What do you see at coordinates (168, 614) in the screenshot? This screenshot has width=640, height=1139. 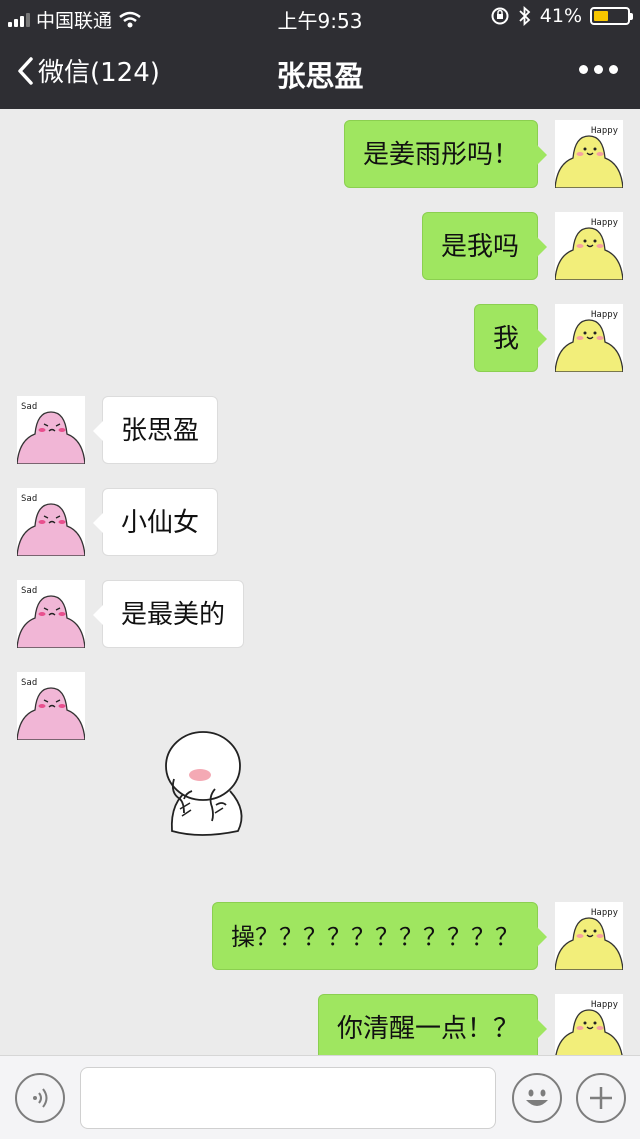 I see `message-bubble: 是最美的` at bounding box center [168, 614].